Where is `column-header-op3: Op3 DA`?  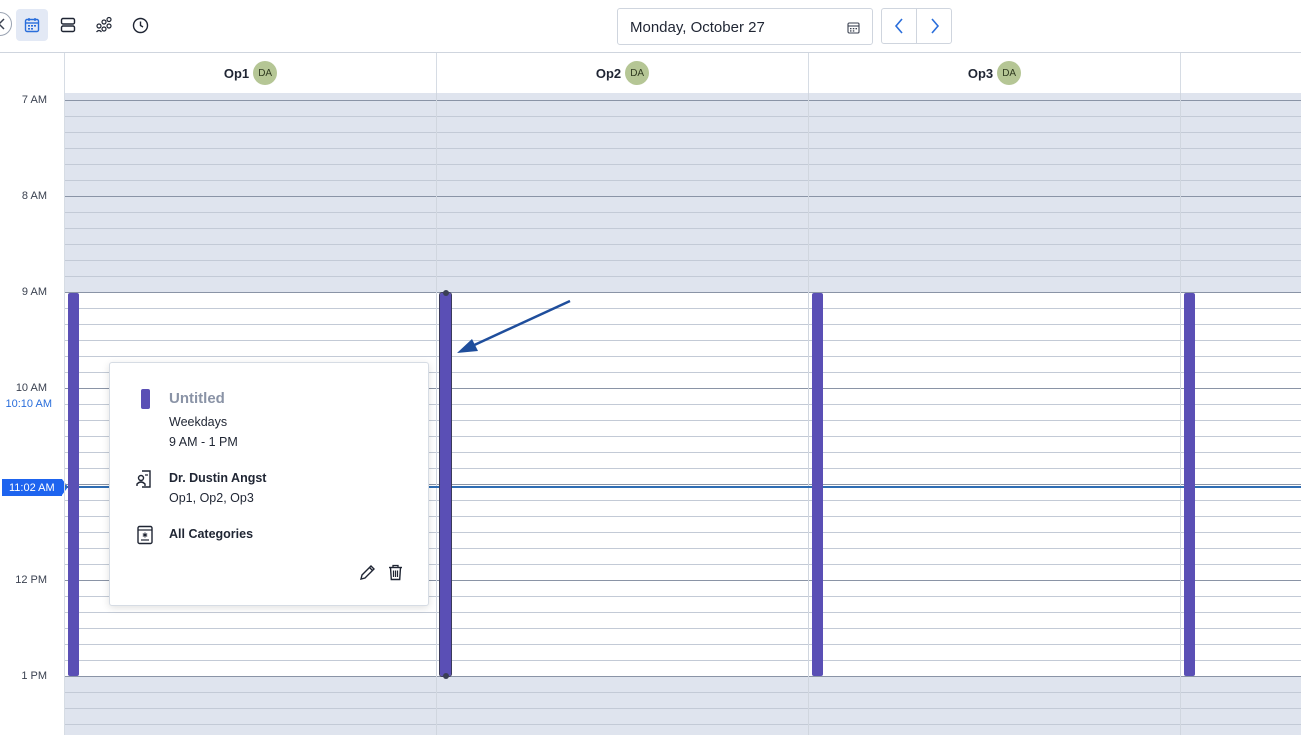
column-header-op3: Op3 DA is located at coordinates (995, 73).